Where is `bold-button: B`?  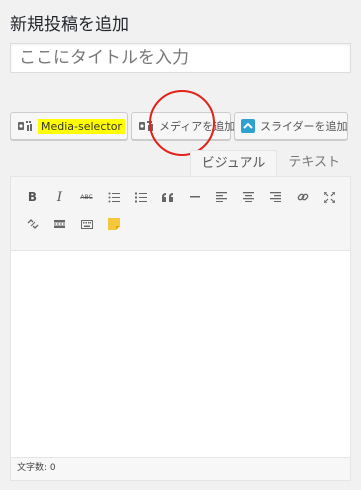 bold-button: B is located at coordinates (32, 197).